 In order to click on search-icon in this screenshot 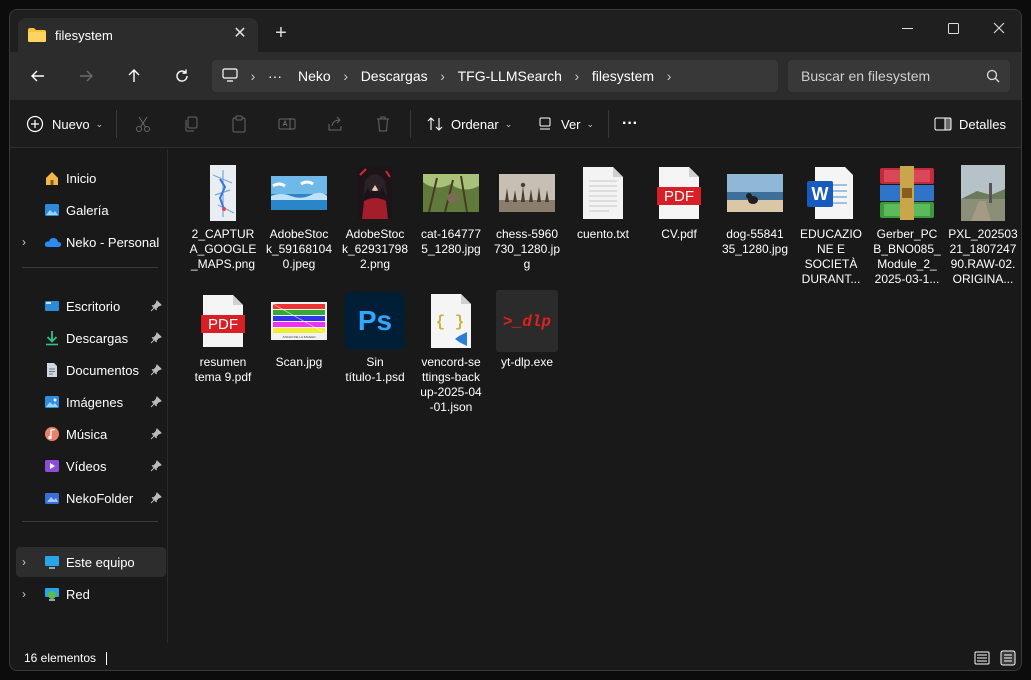, I will do `click(993, 77)`.